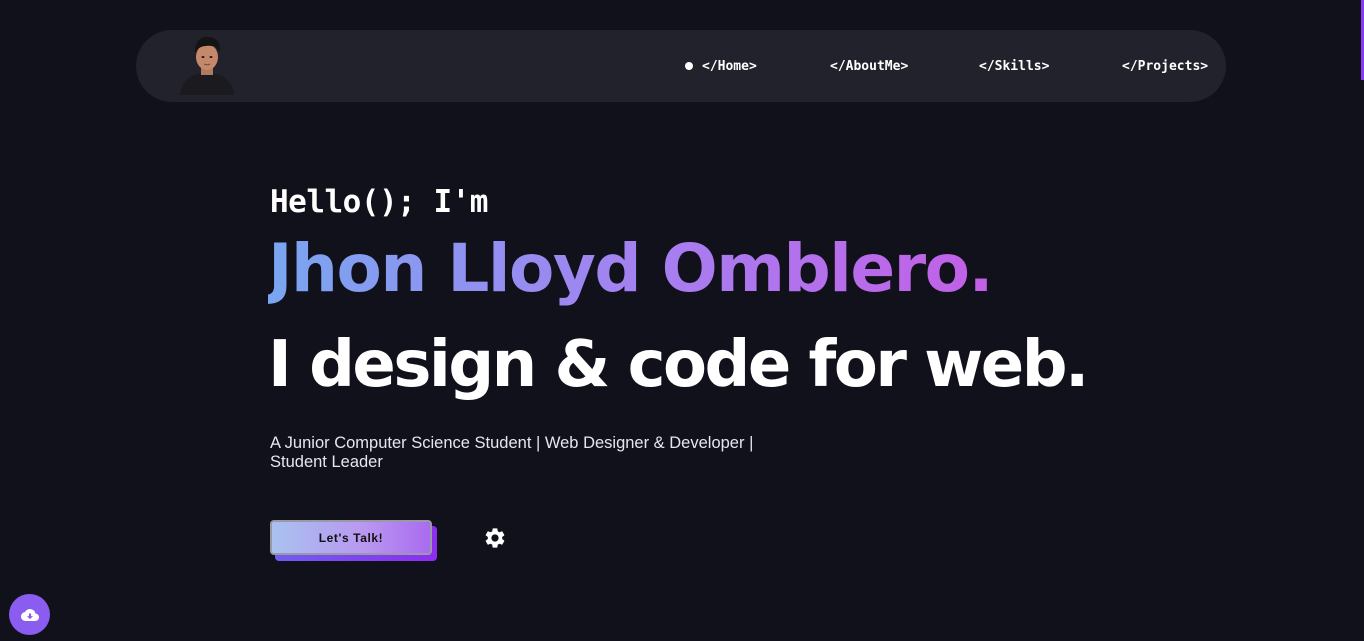 Image resolution: width=1364 pixels, height=641 pixels. I want to click on nav-item-home: </Home>, so click(721, 66).